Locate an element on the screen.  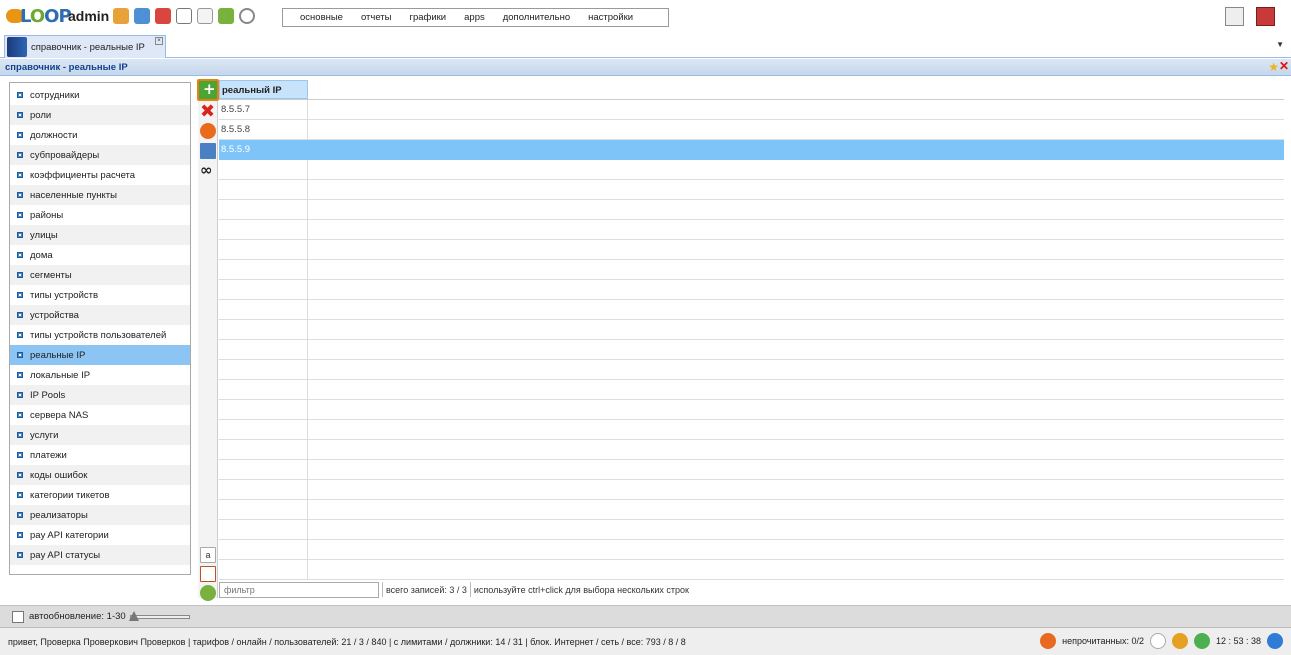
export-button is located at coordinates (208, 151).